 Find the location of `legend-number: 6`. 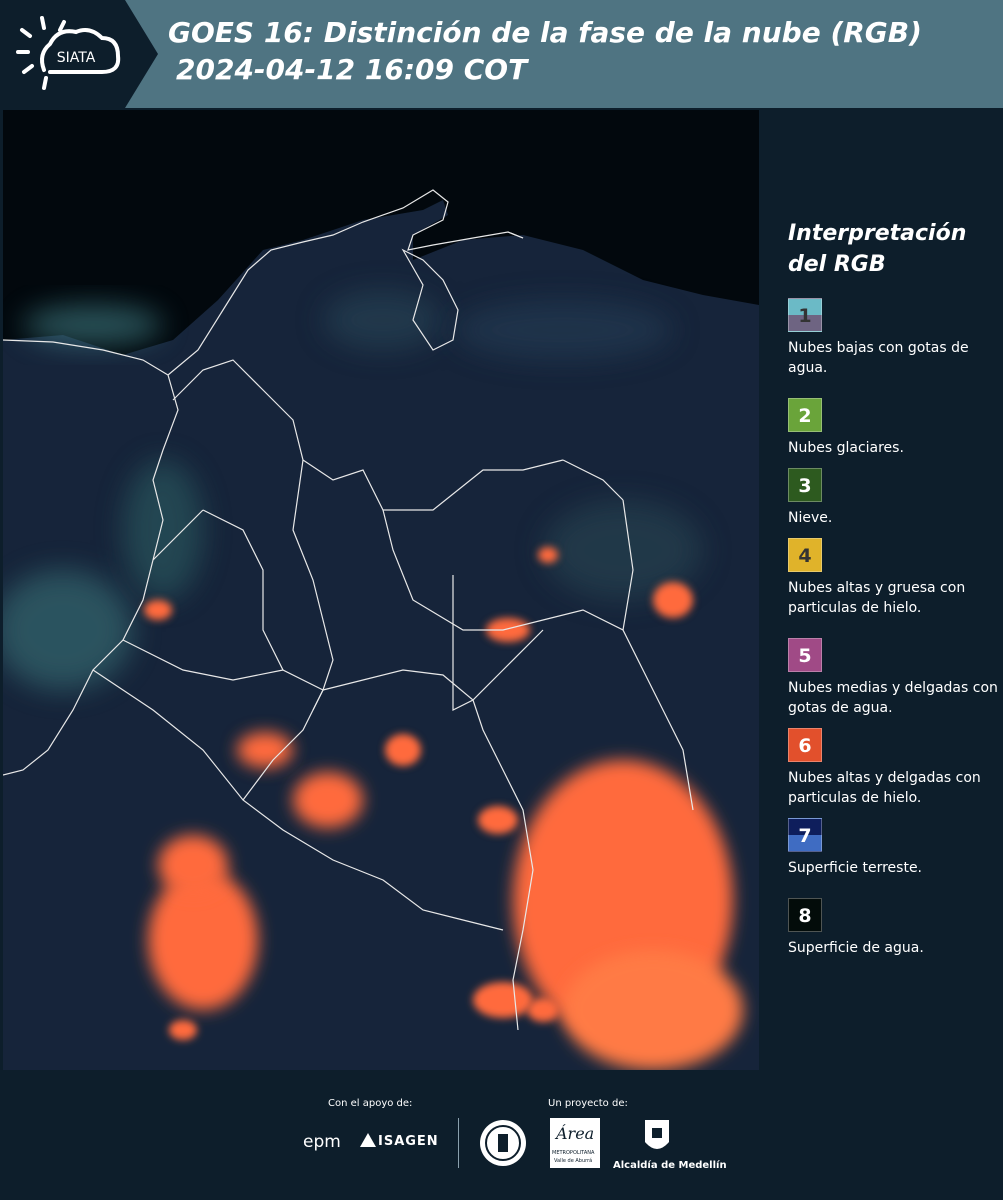

legend-number: 6 is located at coordinates (805, 746).